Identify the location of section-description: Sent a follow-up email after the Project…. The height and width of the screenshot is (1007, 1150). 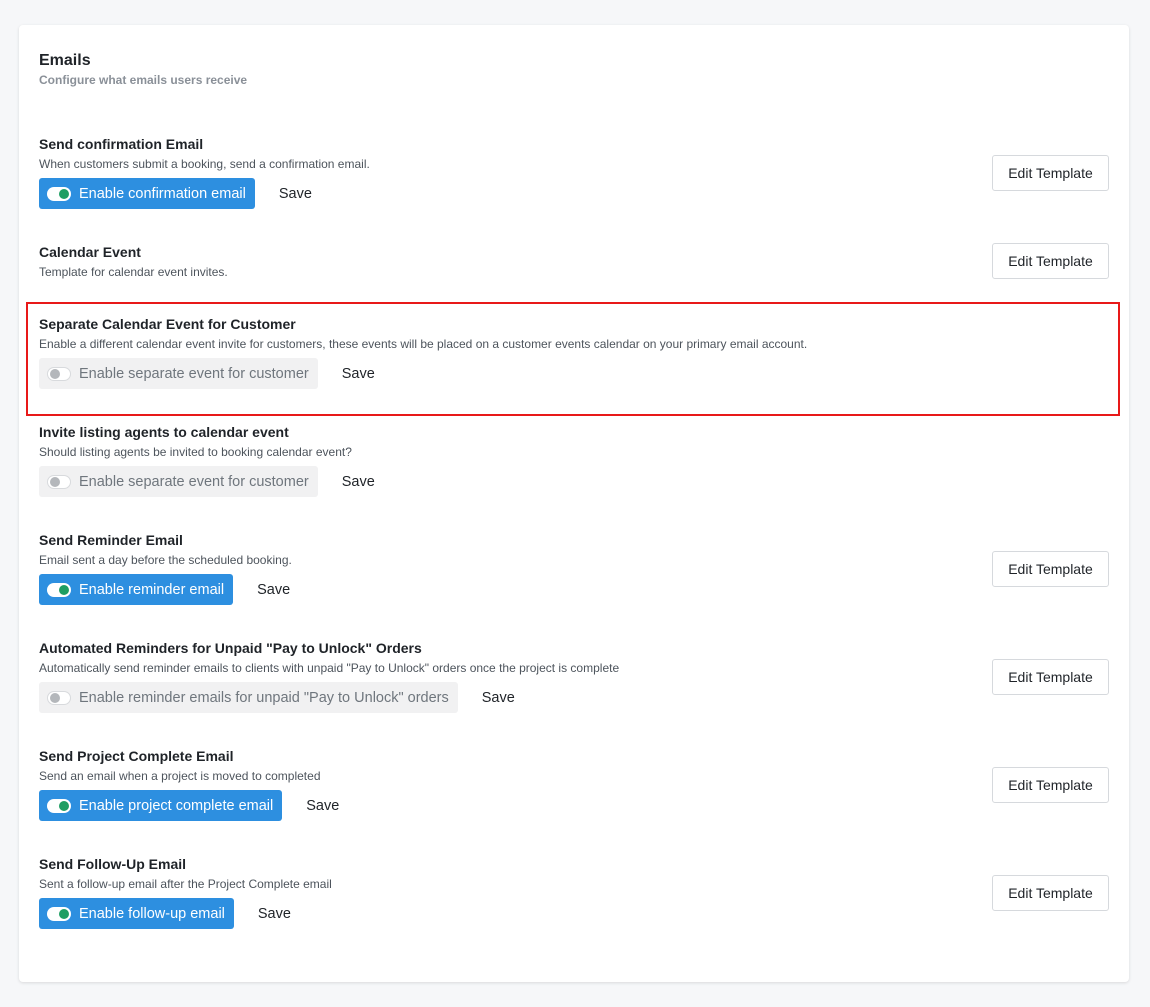
(185, 884).